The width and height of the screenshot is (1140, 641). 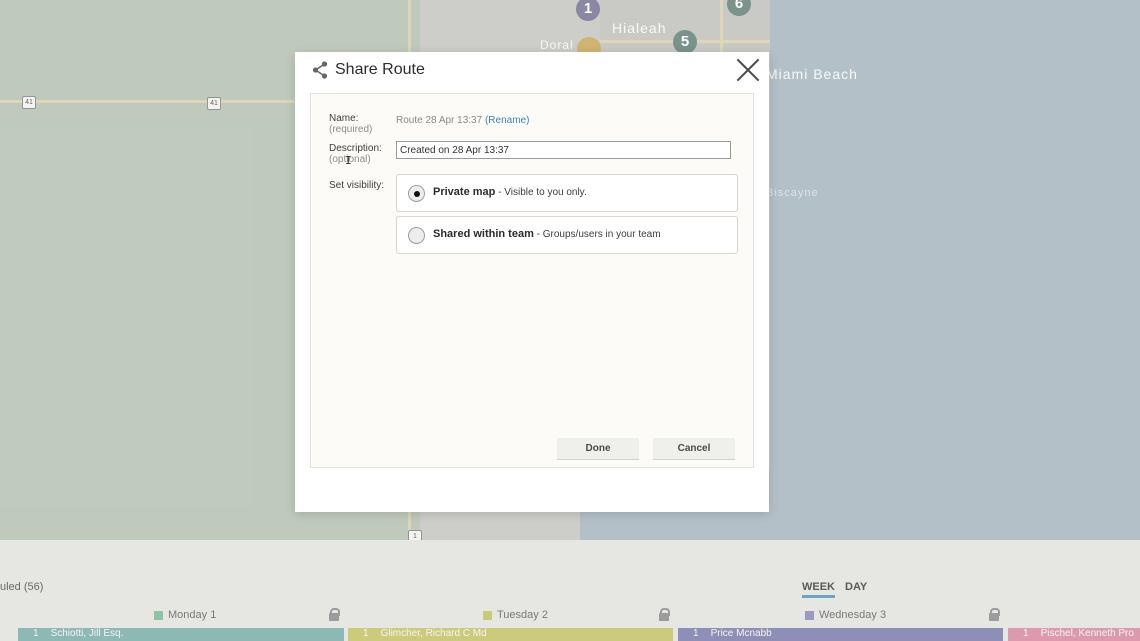 What do you see at coordinates (741, 633) in the screenshot?
I see `entry-name: Price Mcnabb` at bounding box center [741, 633].